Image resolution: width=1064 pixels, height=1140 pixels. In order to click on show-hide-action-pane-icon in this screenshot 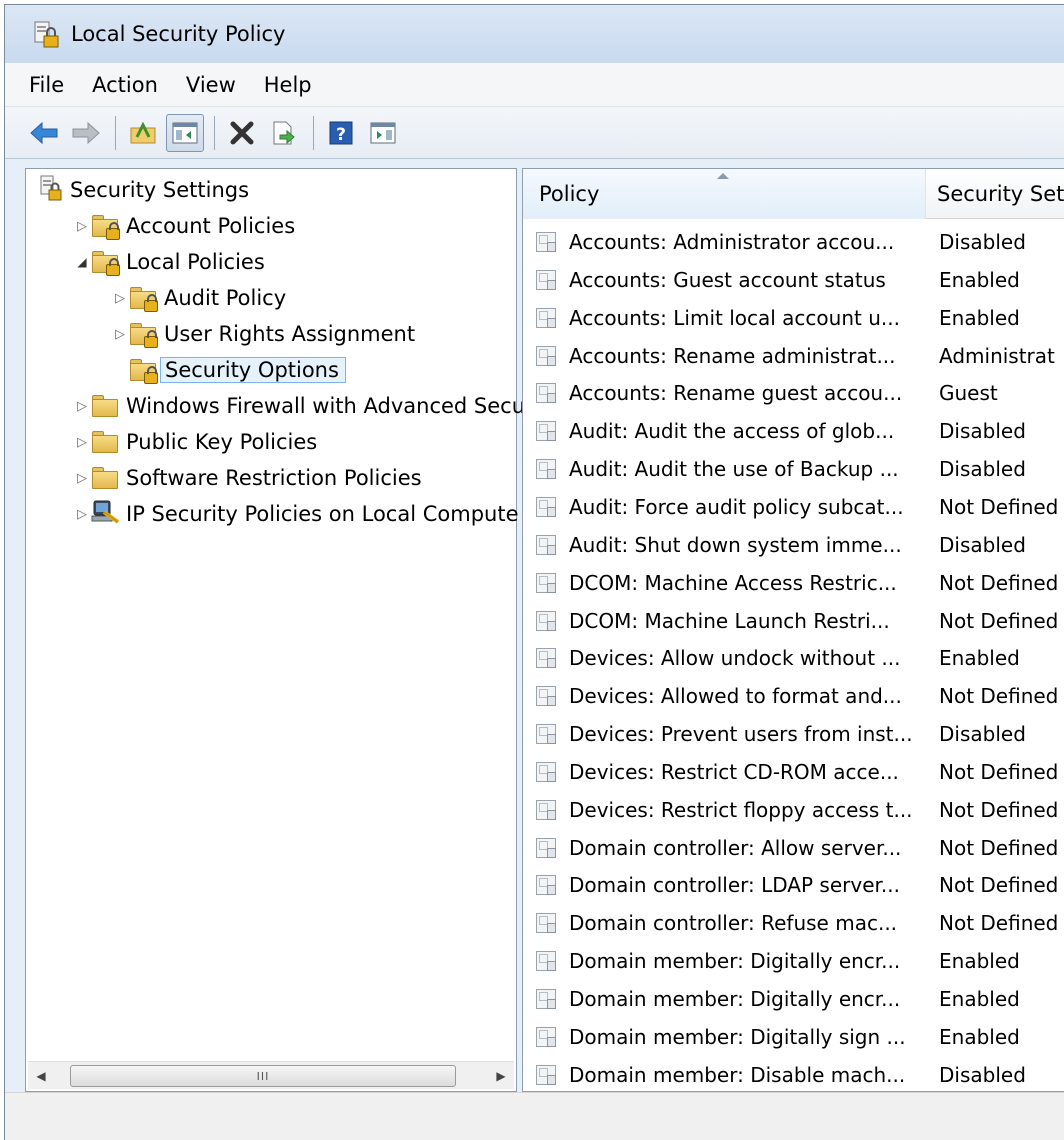, I will do `click(383, 132)`.